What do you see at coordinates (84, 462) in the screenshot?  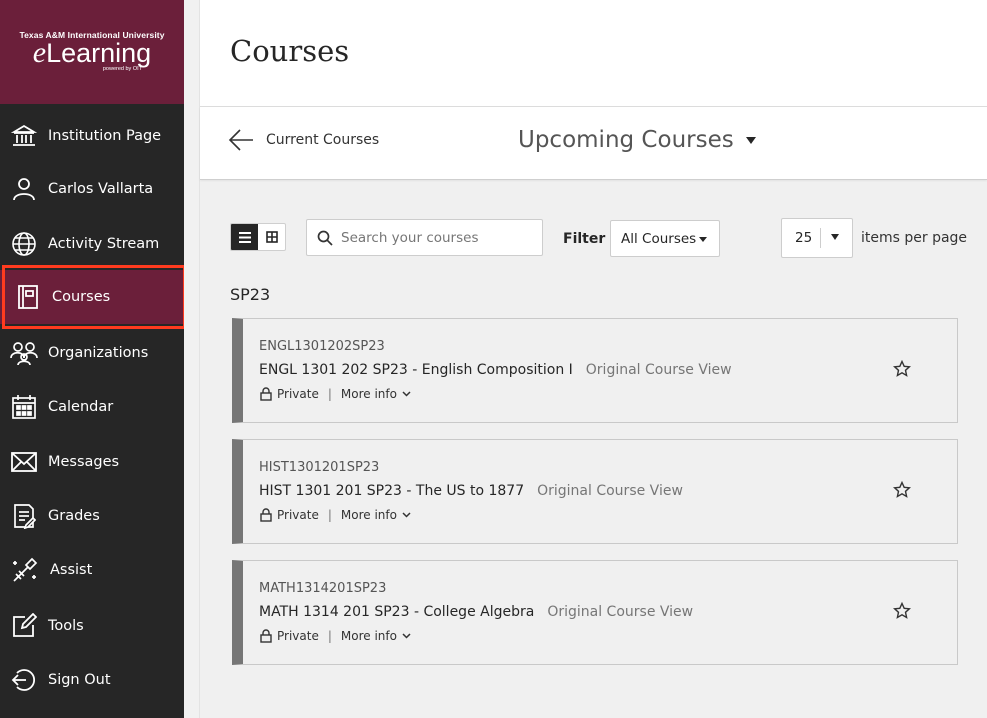 I see `sidebar-item-label: Messages` at bounding box center [84, 462].